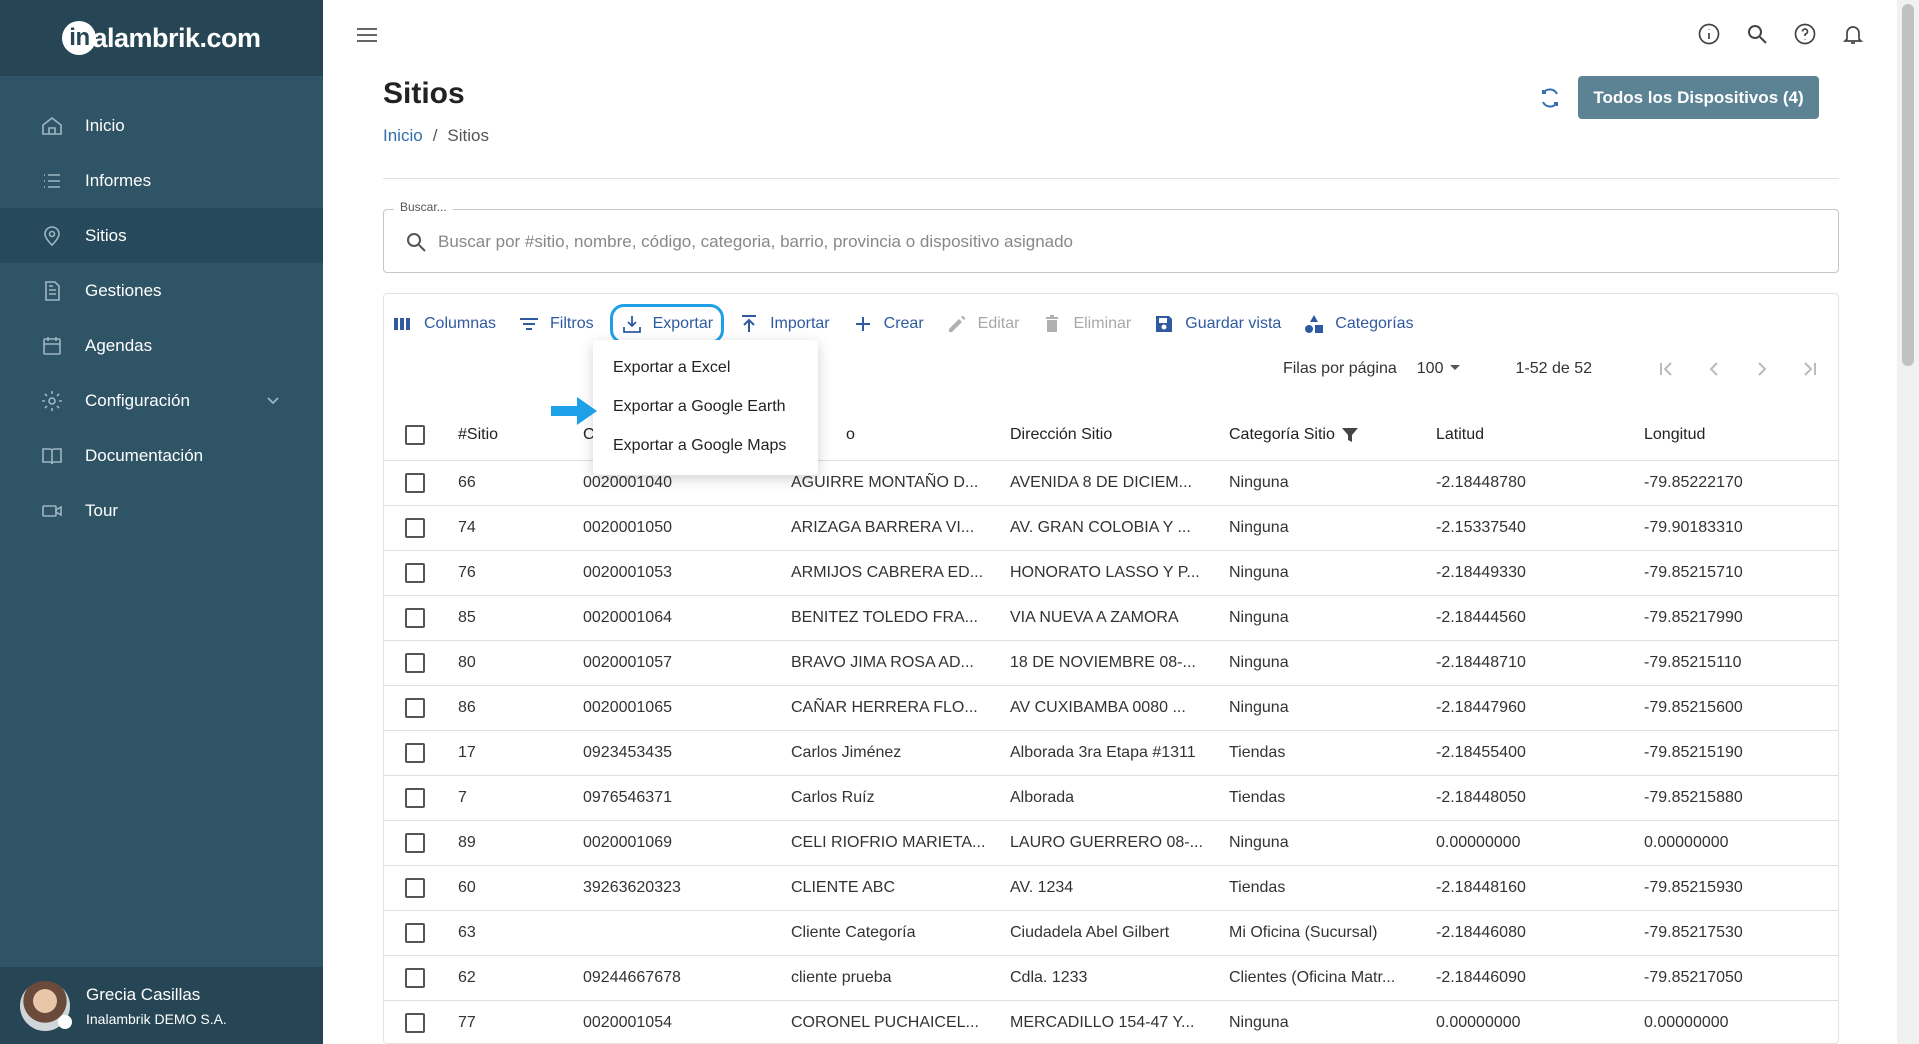 The height and width of the screenshot is (1044, 1919). Describe the element at coordinates (1709, 34) in the screenshot. I see `info-icon` at that location.